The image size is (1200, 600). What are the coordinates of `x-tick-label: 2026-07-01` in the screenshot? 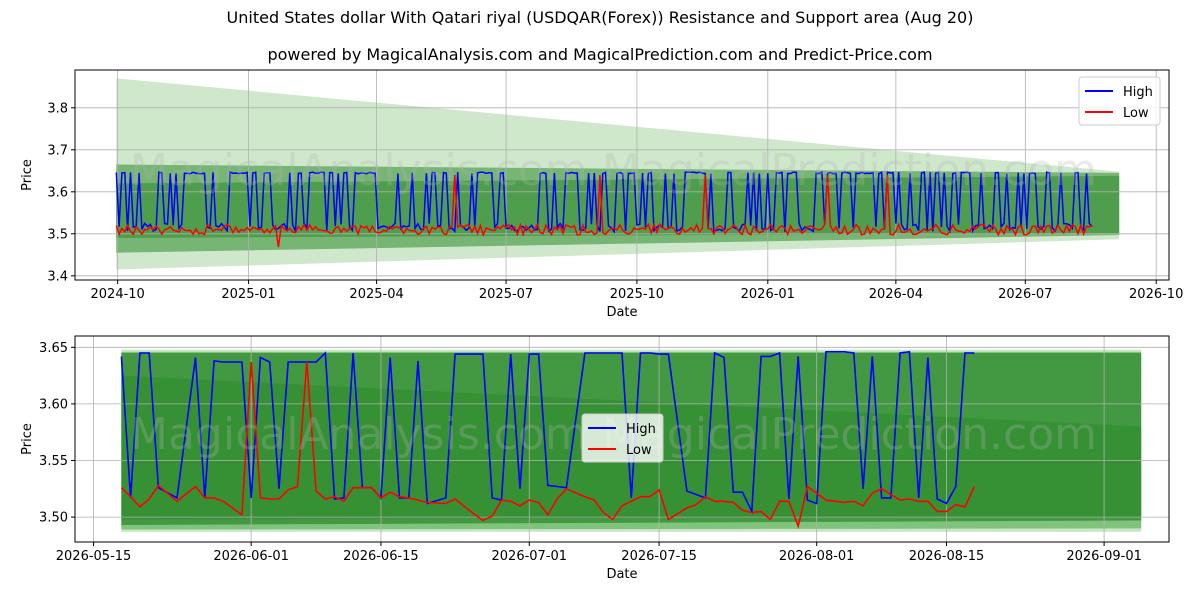 It's located at (530, 556).